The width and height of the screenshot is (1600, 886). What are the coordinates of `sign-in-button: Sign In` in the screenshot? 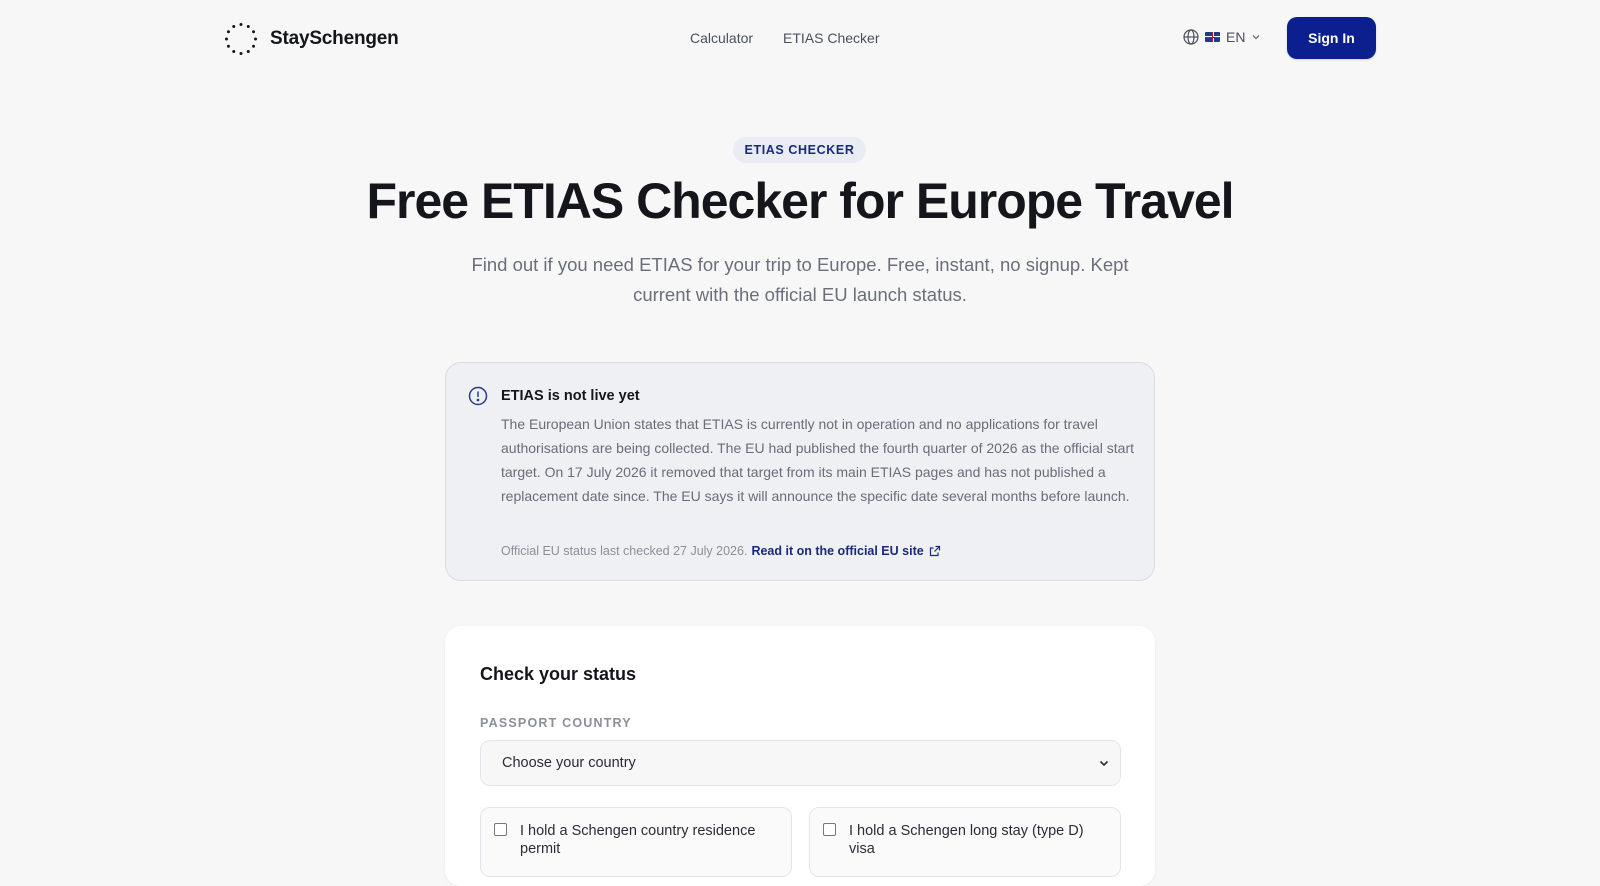 It's located at (1331, 38).